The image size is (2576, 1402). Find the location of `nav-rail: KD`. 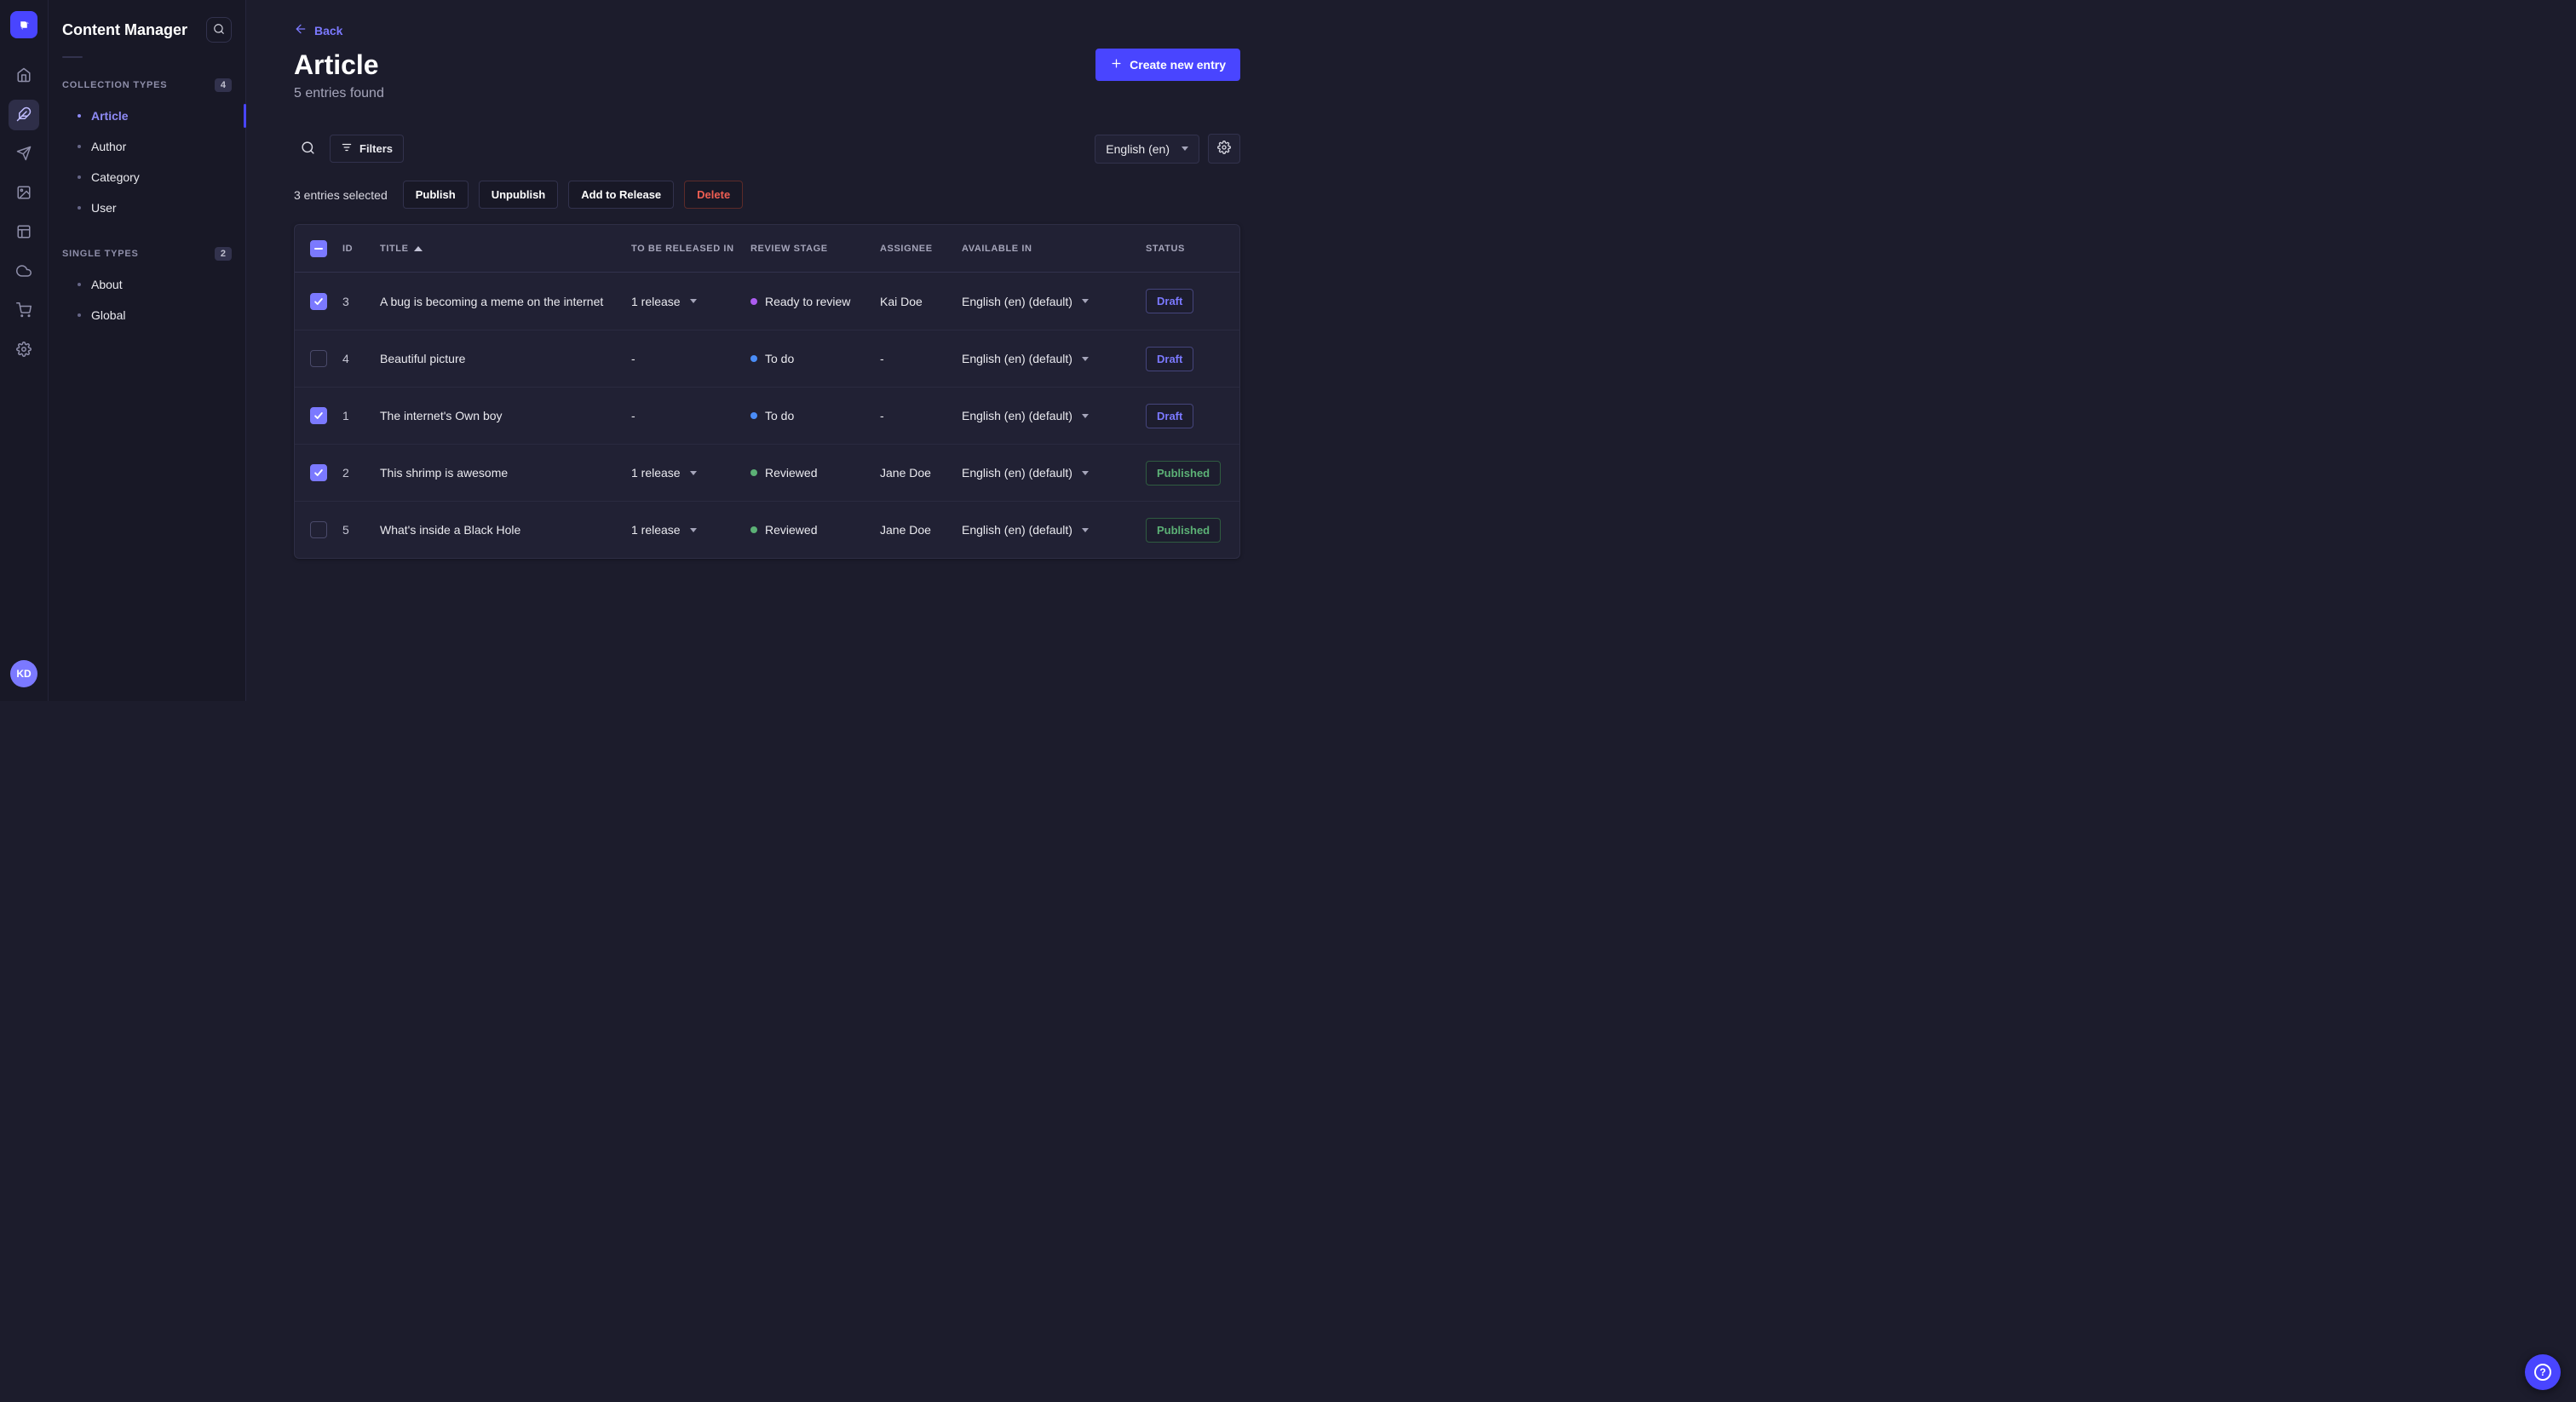

nav-rail: KD is located at coordinates (25, 350).